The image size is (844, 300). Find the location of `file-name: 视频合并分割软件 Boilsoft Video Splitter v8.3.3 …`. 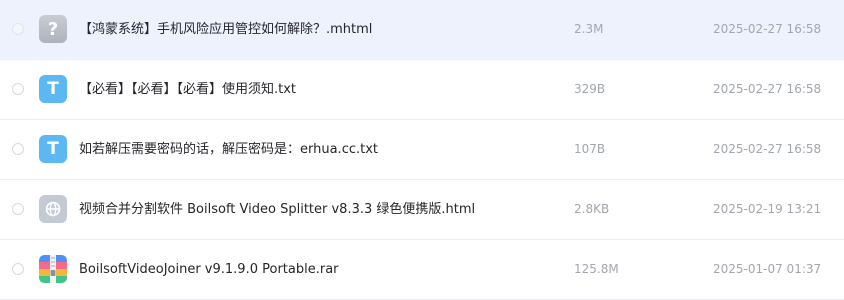

file-name: 视频合并分割软件 Boilsoft Video Splitter v8.3.3 … is located at coordinates (277, 209).